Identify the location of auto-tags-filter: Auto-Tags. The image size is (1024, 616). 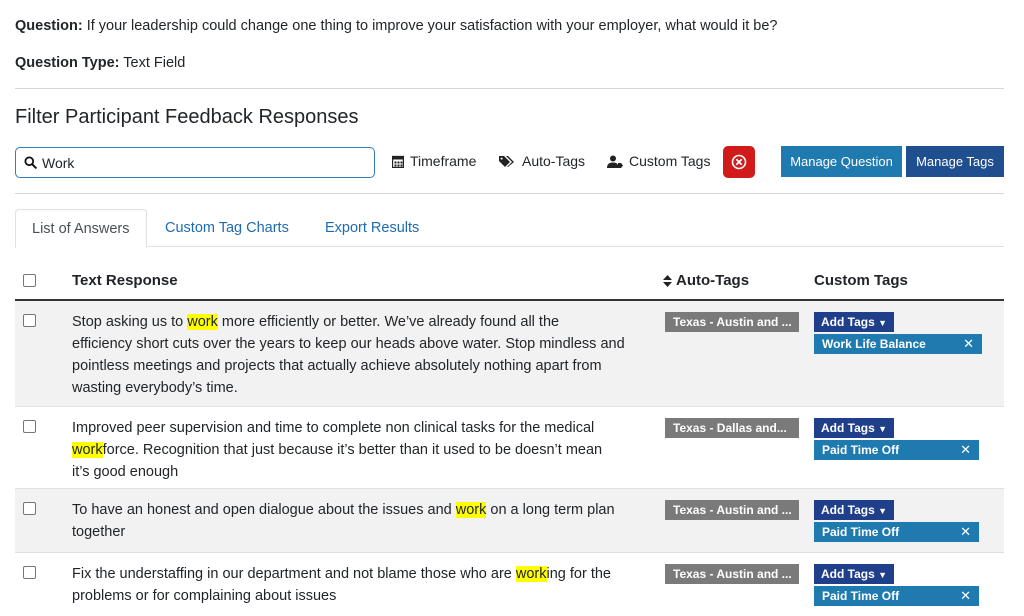
(542, 161).